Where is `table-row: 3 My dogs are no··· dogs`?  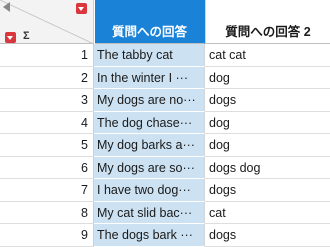 table-row: 3 My dogs are no··· dogs is located at coordinates (165, 100).